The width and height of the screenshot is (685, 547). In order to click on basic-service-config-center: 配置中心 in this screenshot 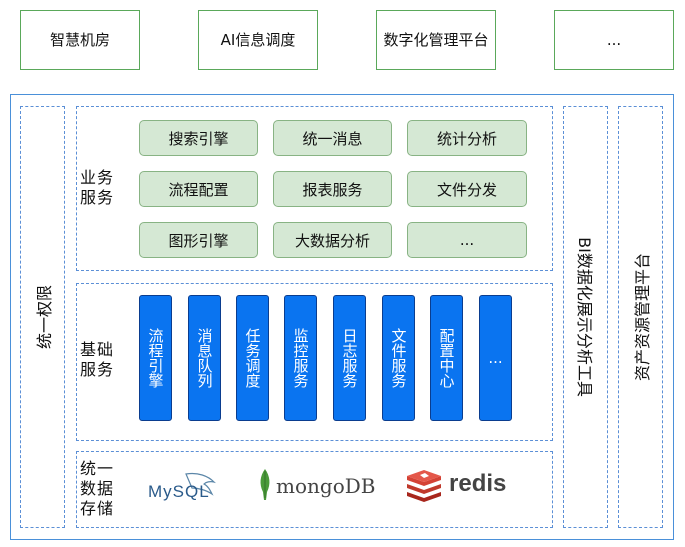, I will do `click(446, 358)`.